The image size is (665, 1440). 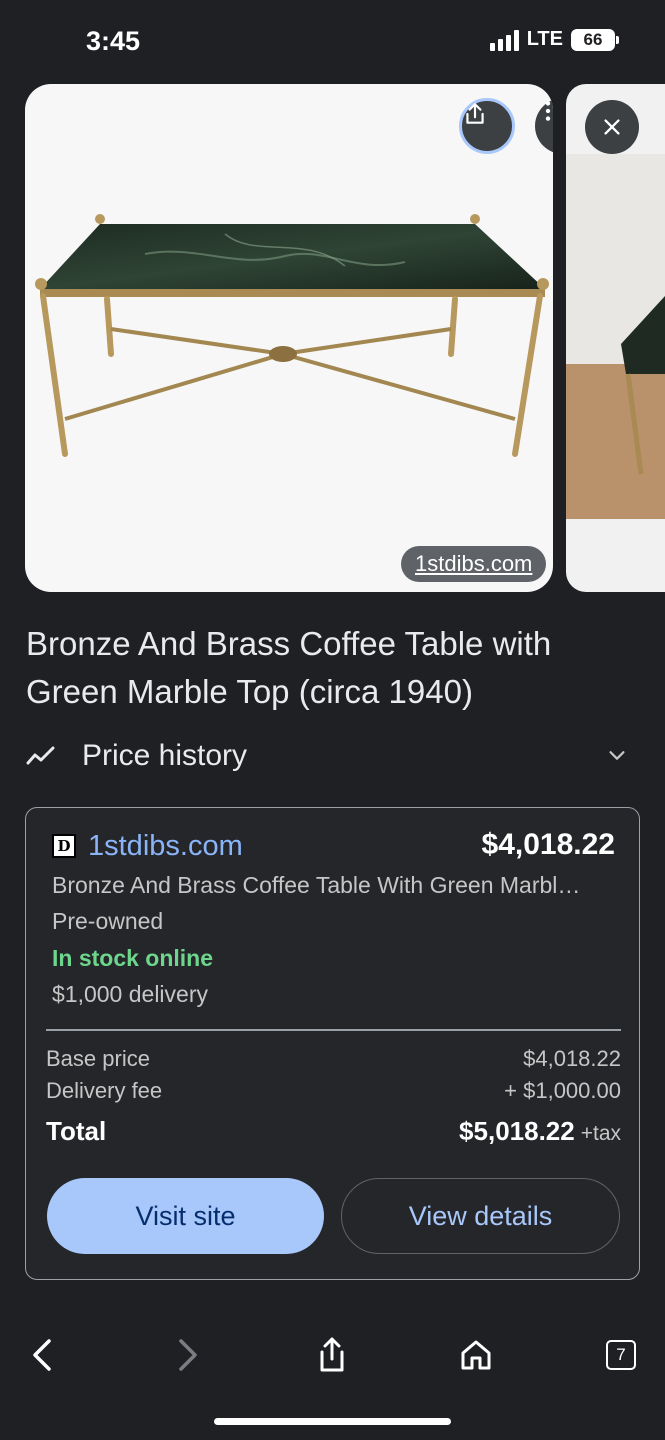 I want to click on share-page-button, so click(x=332, y=1355).